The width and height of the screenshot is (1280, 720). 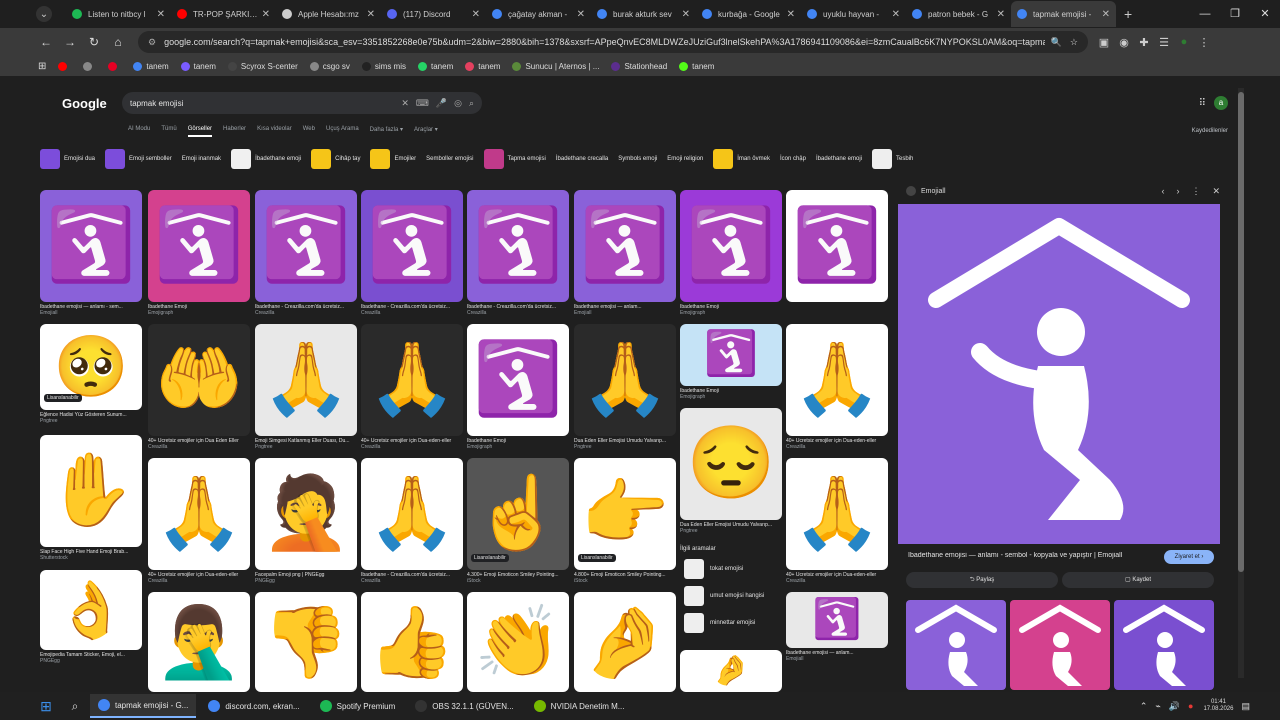 What do you see at coordinates (358, 706) in the screenshot?
I see `taskbar-app: Spotify Premium` at bounding box center [358, 706].